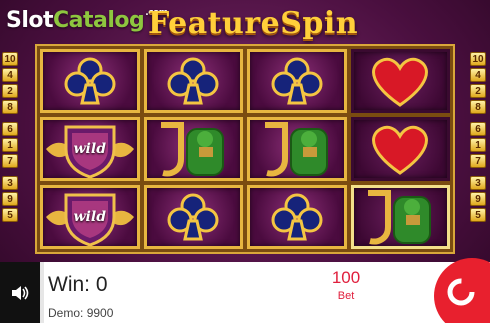  Describe the element at coordinates (461, 292) in the screenshot. I see `spin-icon` at that location.